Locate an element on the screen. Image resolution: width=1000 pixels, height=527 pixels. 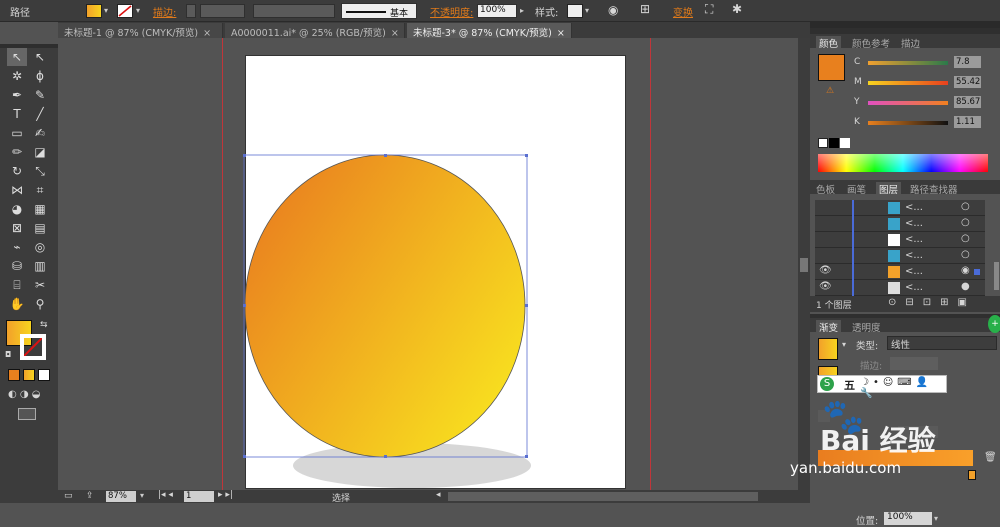
gradient-preview is located at coordinates (828, 349).